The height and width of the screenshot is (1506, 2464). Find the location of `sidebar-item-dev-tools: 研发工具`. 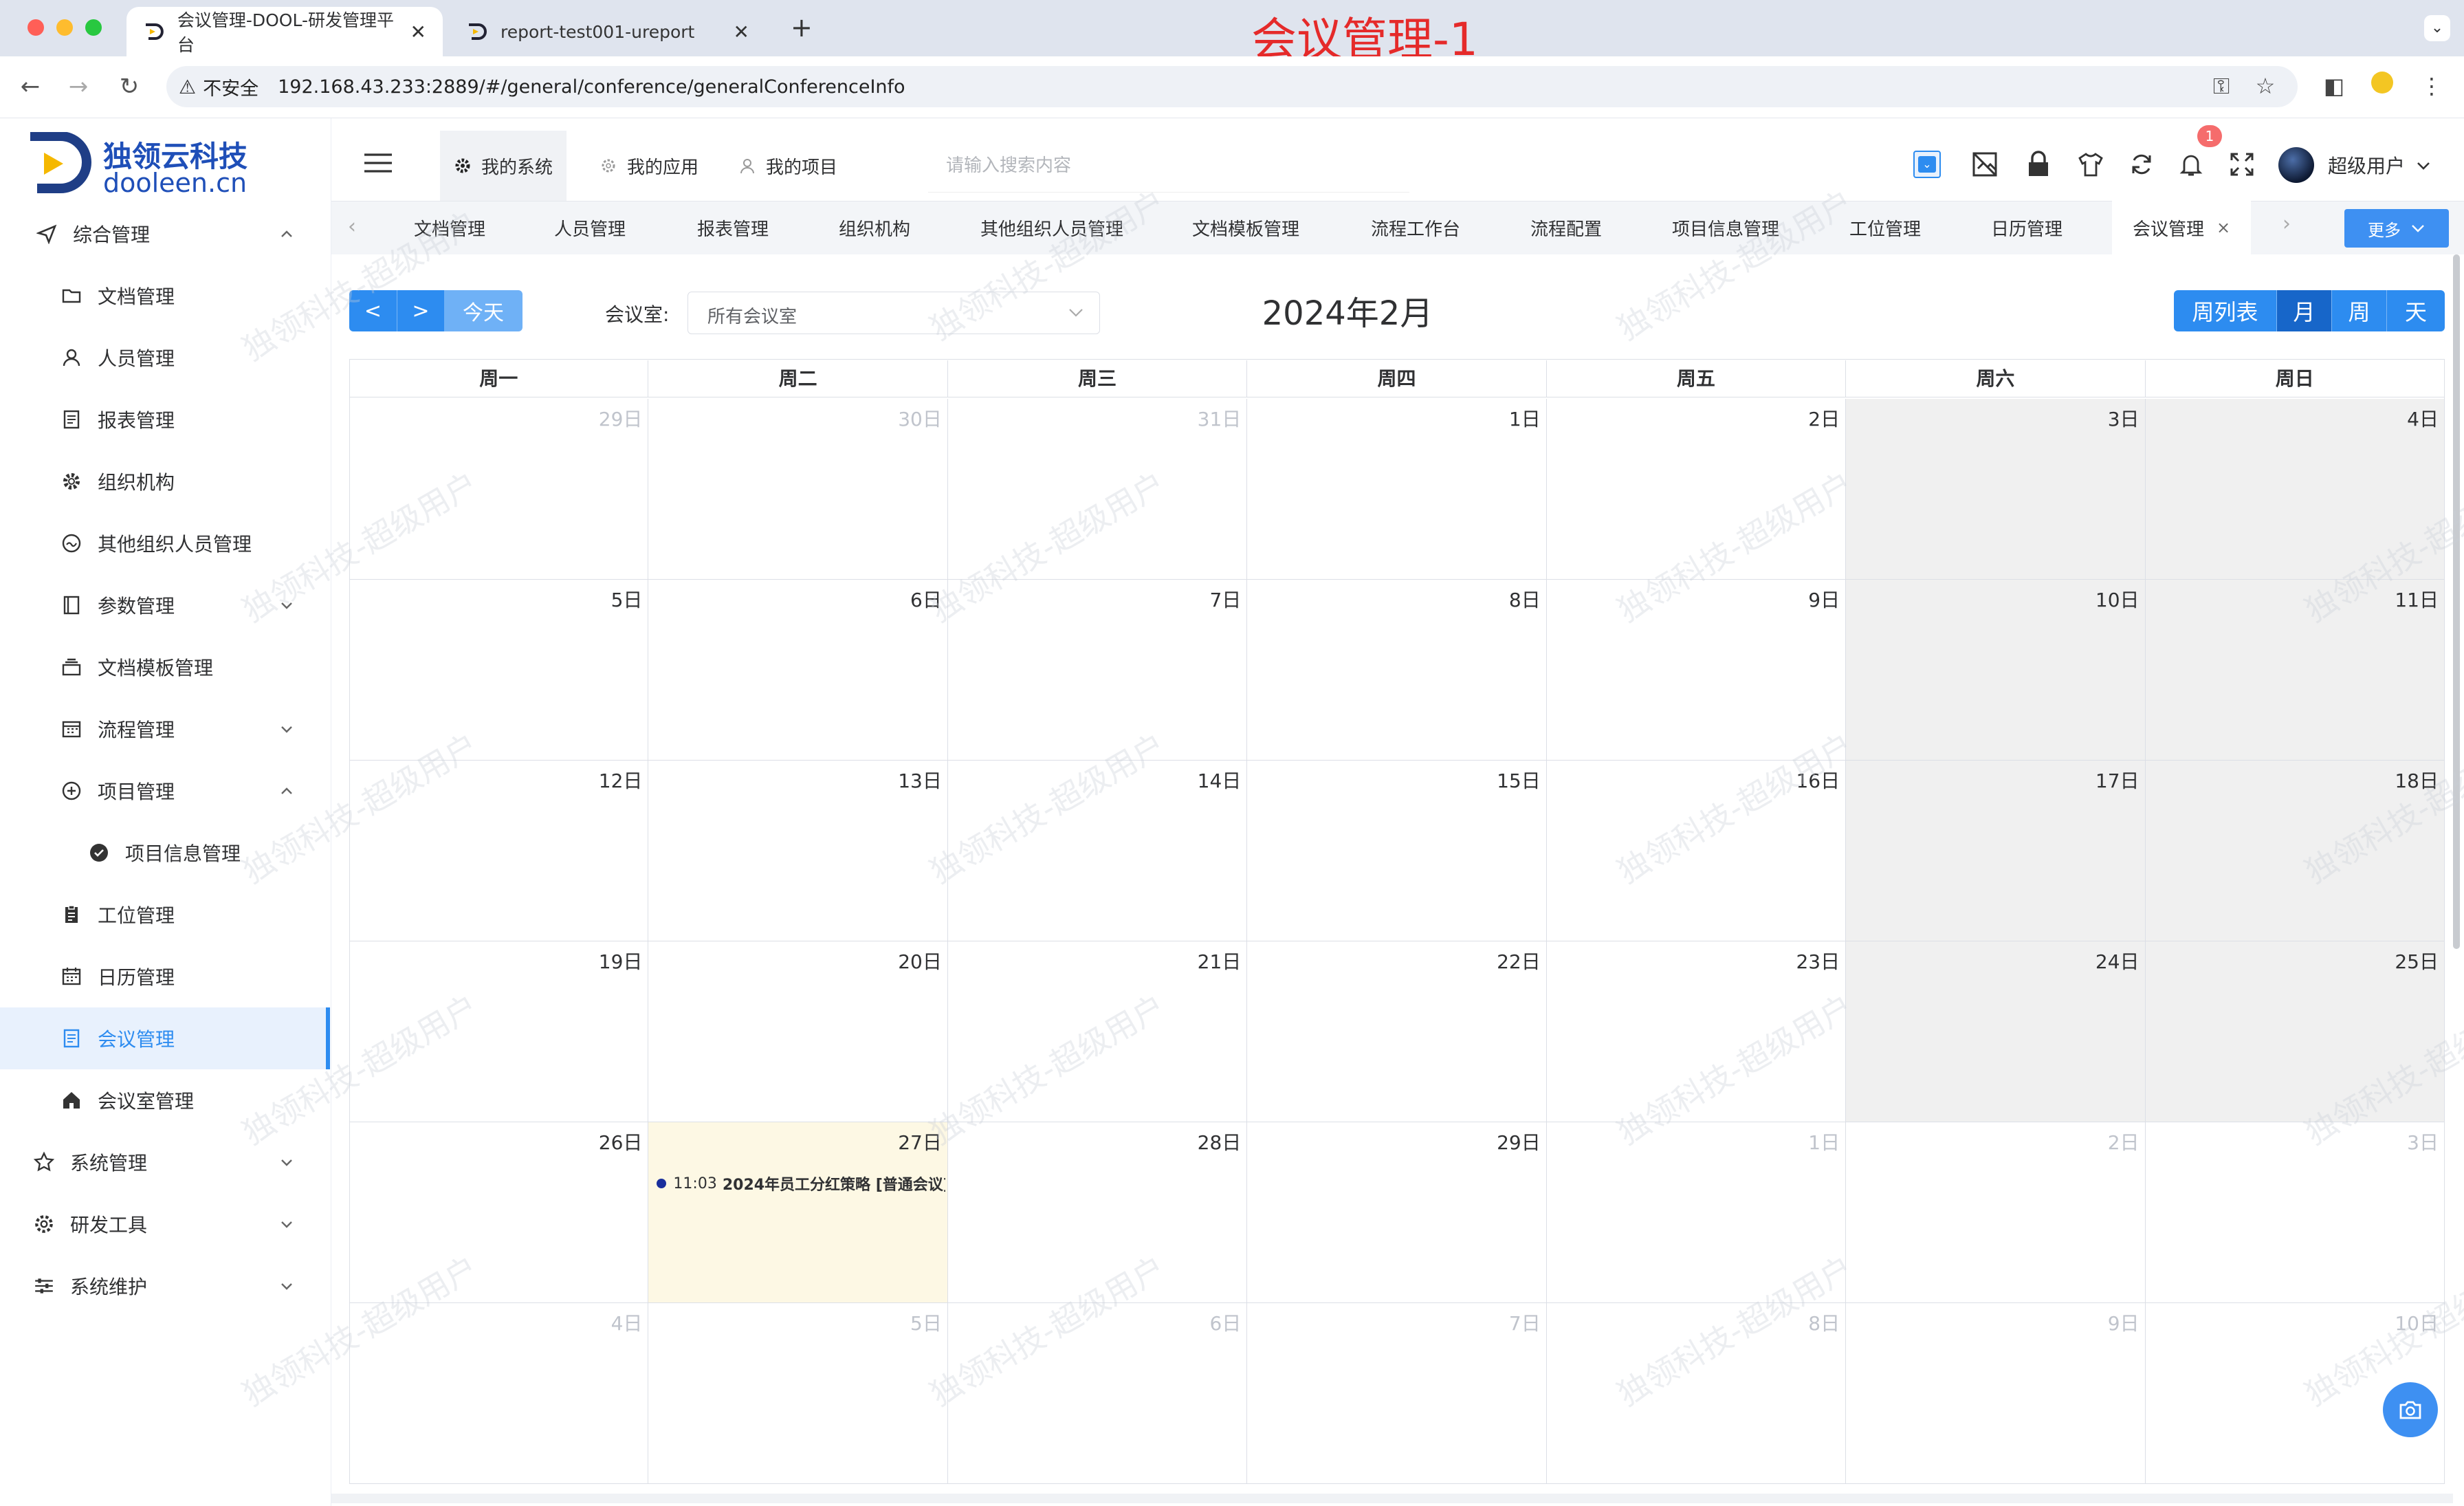

sidebar-item-dev-tools: 研发工具 is located at coordinates (165, 1224).